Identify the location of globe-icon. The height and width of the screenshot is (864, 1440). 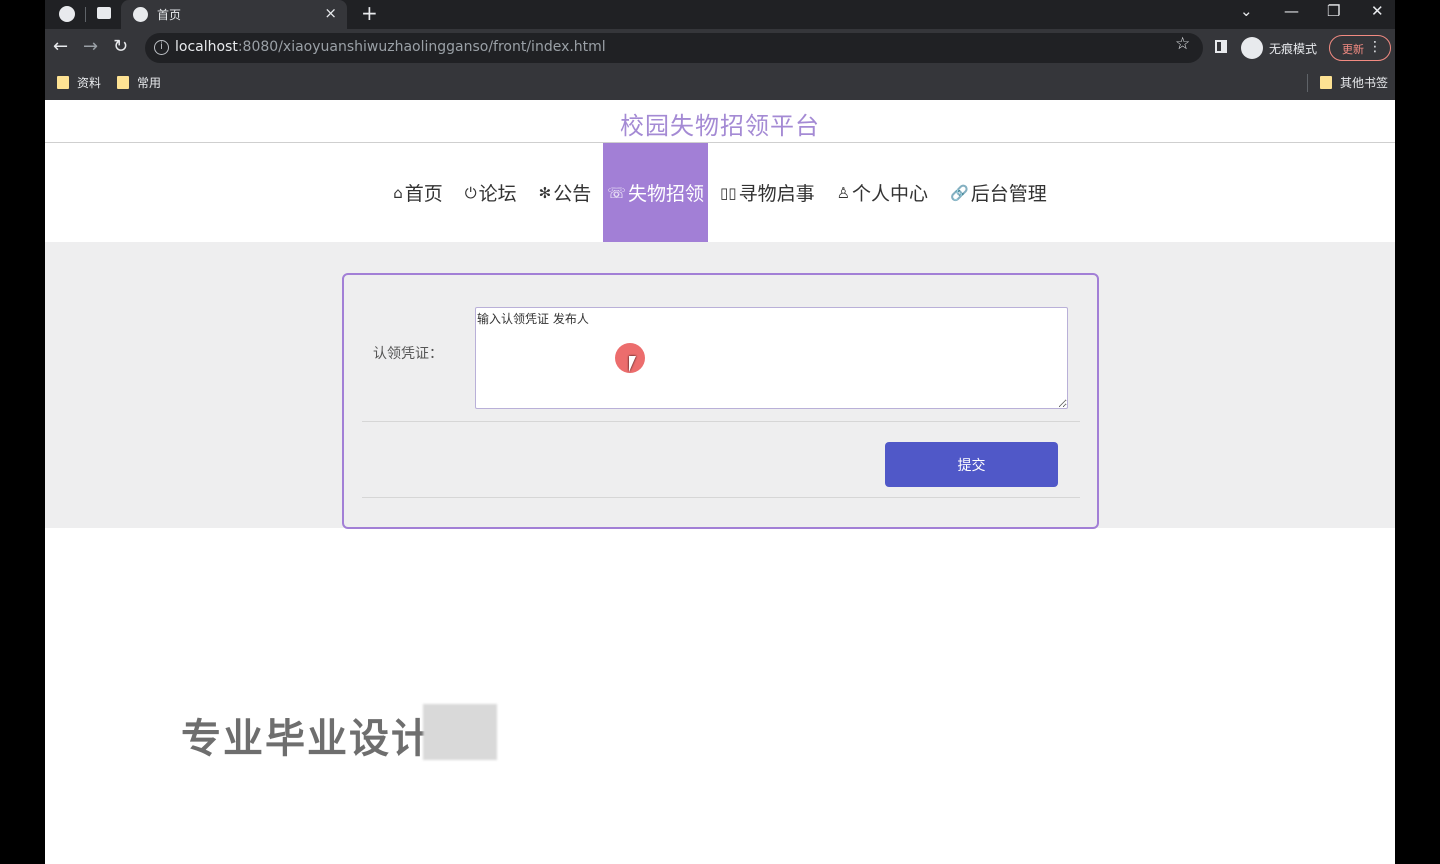
(140, 14).